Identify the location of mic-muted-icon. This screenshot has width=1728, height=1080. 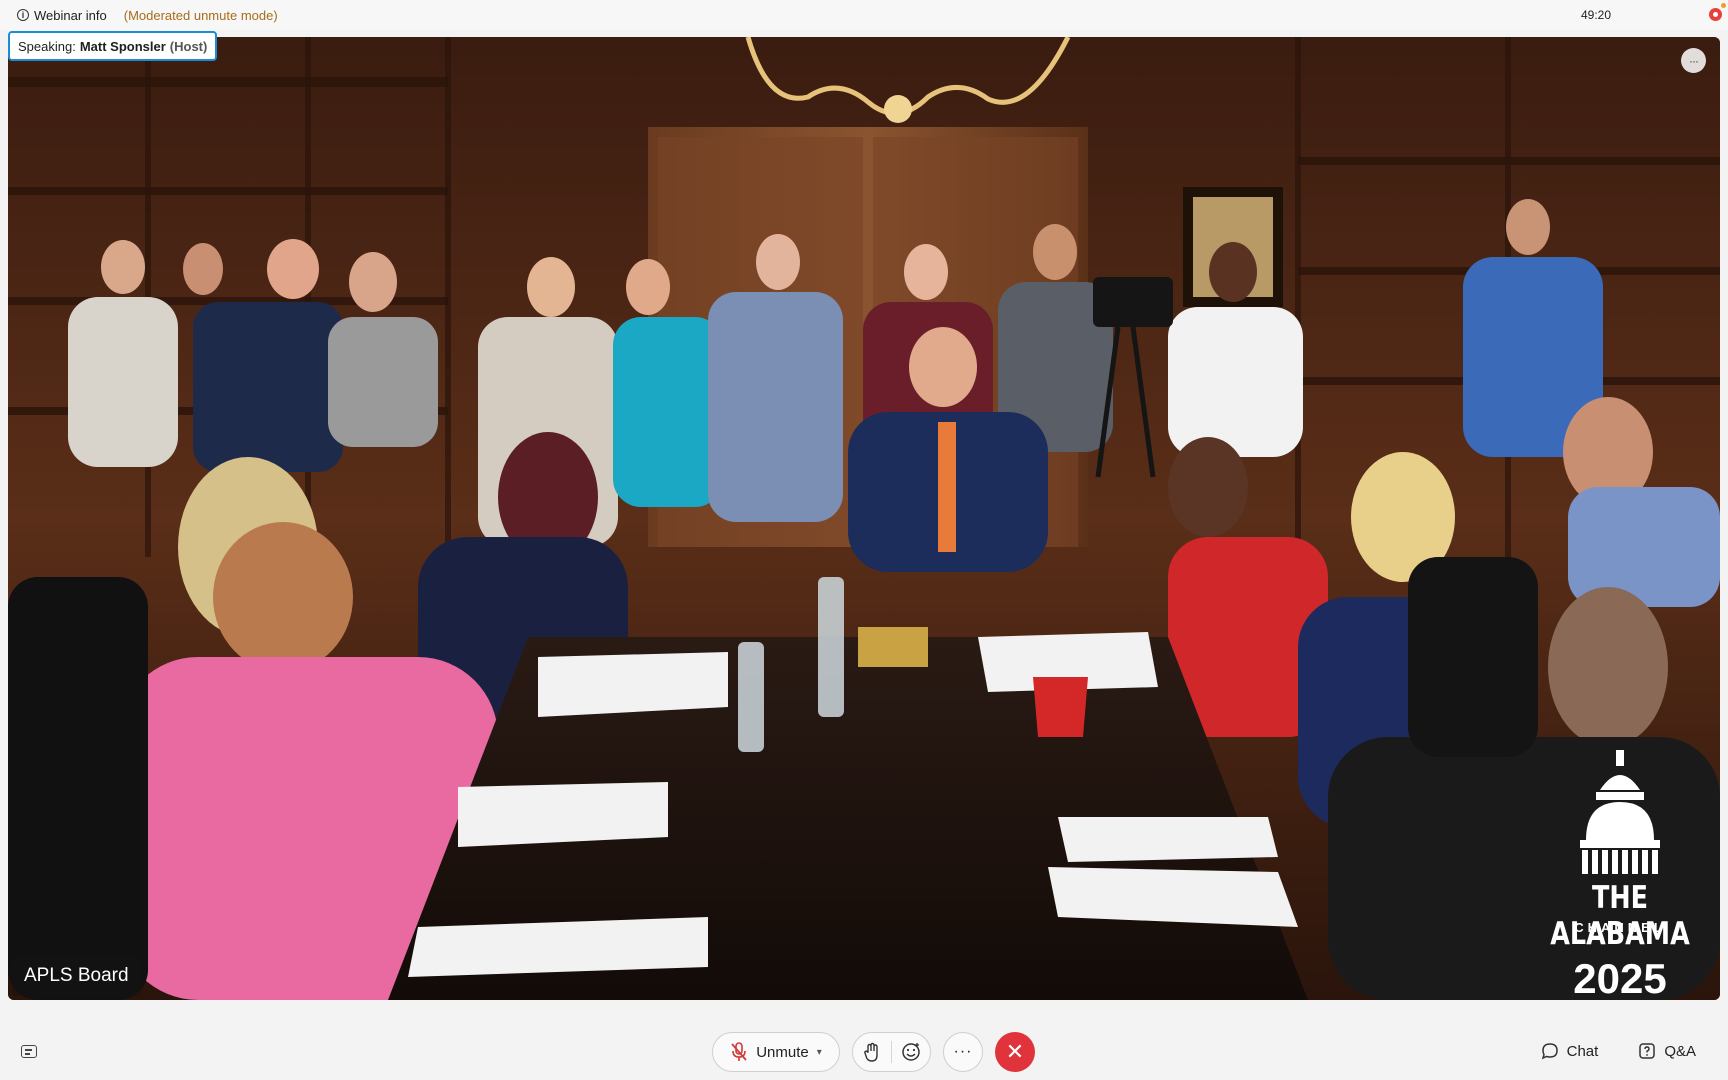
(739, 1051).